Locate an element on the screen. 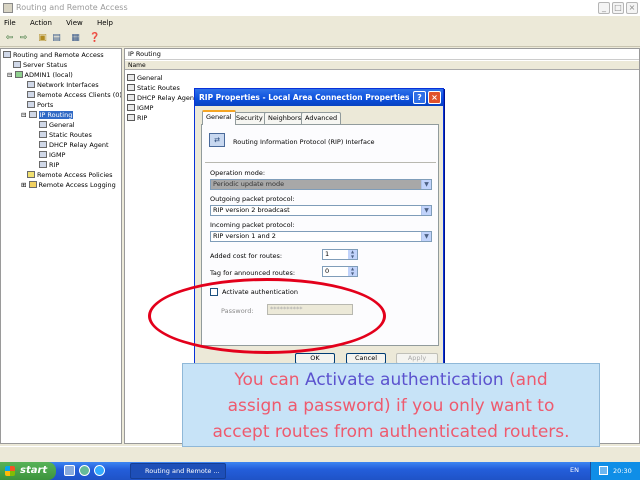  list-item: IGMP is located at coordinates (140, 108).